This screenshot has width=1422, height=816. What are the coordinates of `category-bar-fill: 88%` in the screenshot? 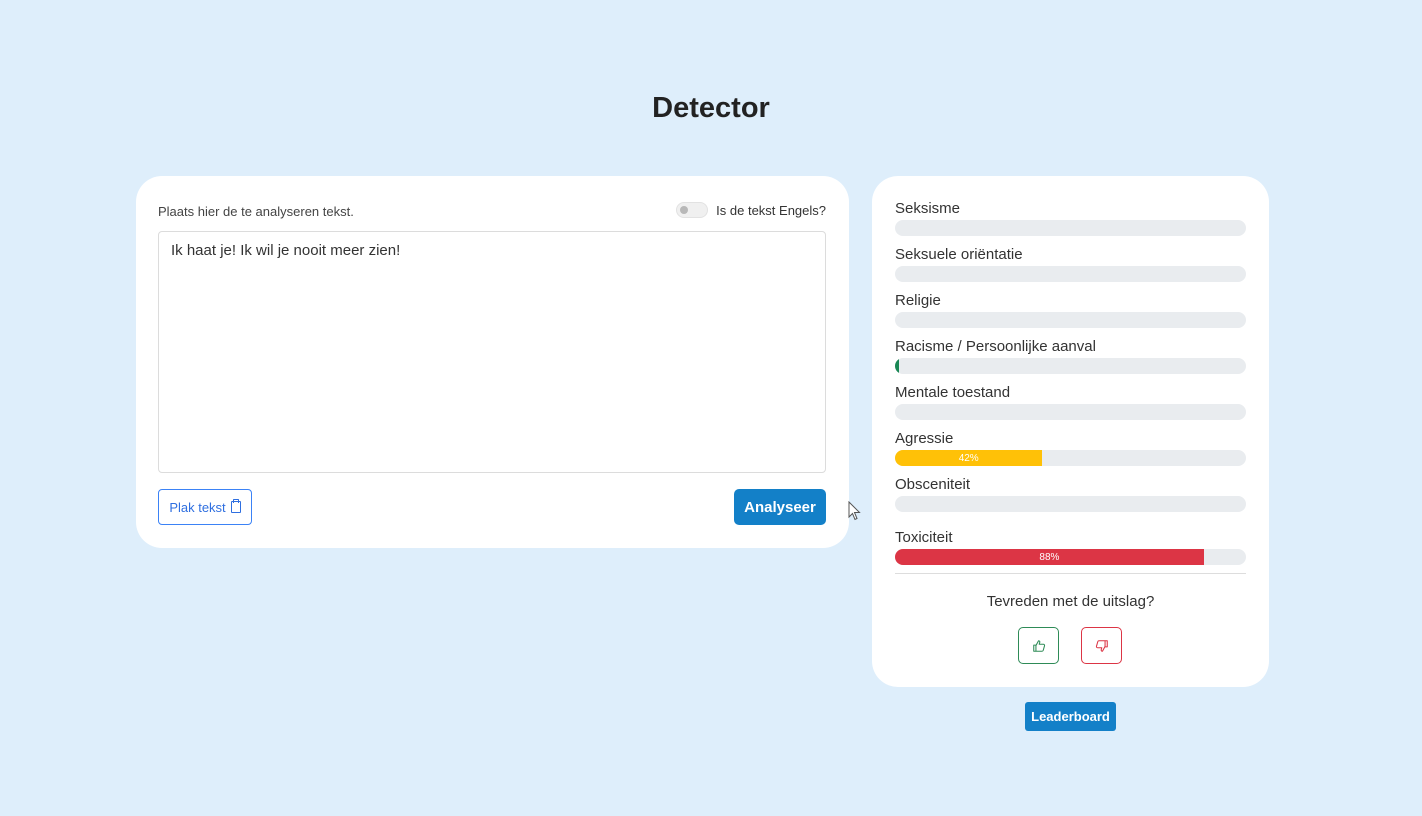 It's located at (1049, 557).